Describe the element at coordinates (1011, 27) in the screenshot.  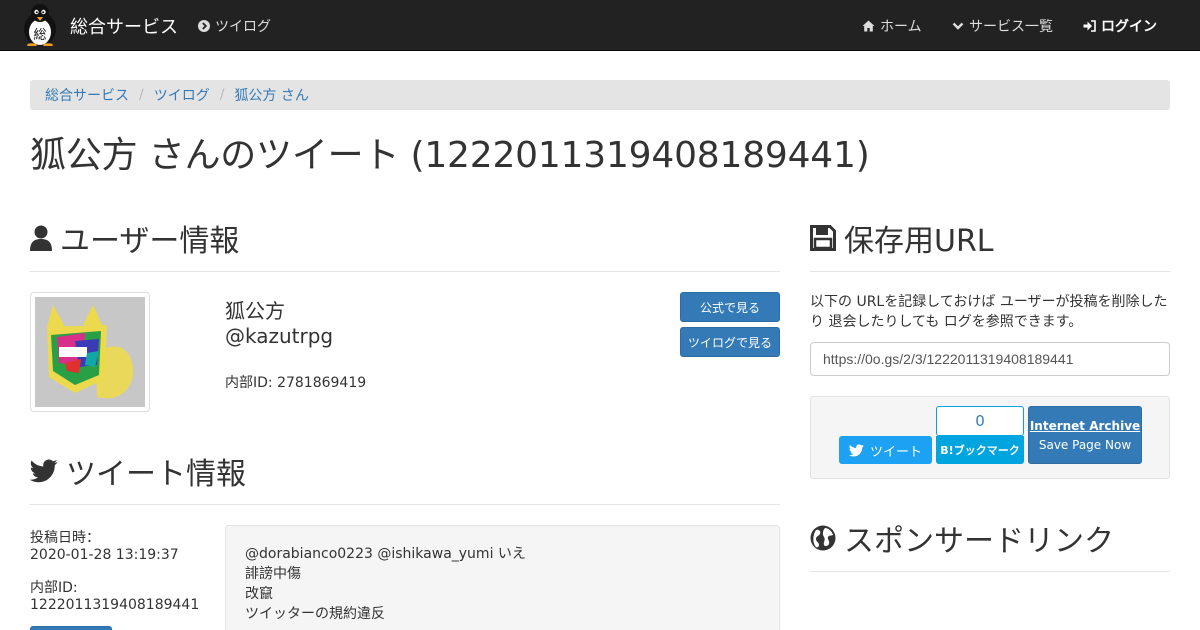
I see `nav-services-label: サービス一覧` at that location.